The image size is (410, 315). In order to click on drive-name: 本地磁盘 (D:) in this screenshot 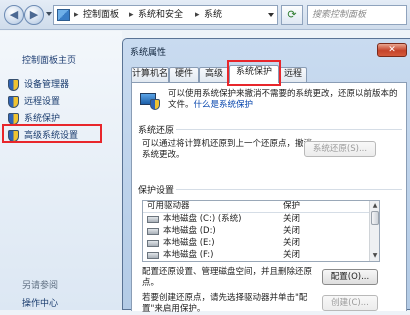, I will do `click(189, 231)`.